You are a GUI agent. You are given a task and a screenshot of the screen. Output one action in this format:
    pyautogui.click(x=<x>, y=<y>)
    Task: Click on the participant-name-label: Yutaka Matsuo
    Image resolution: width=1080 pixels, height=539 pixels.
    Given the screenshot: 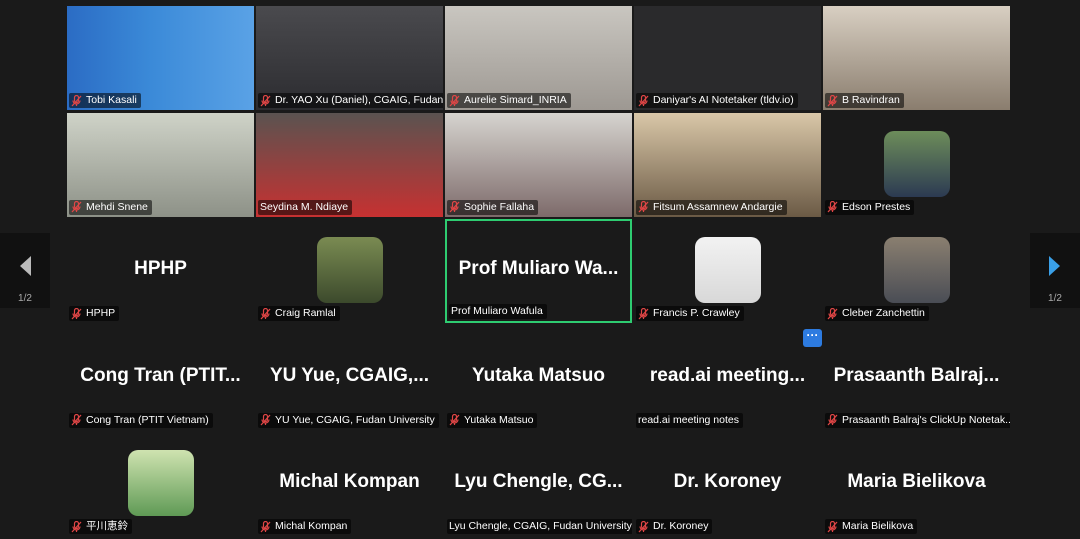 What is the action you would take?
    pyautogui.click(x=492, y=420)
    